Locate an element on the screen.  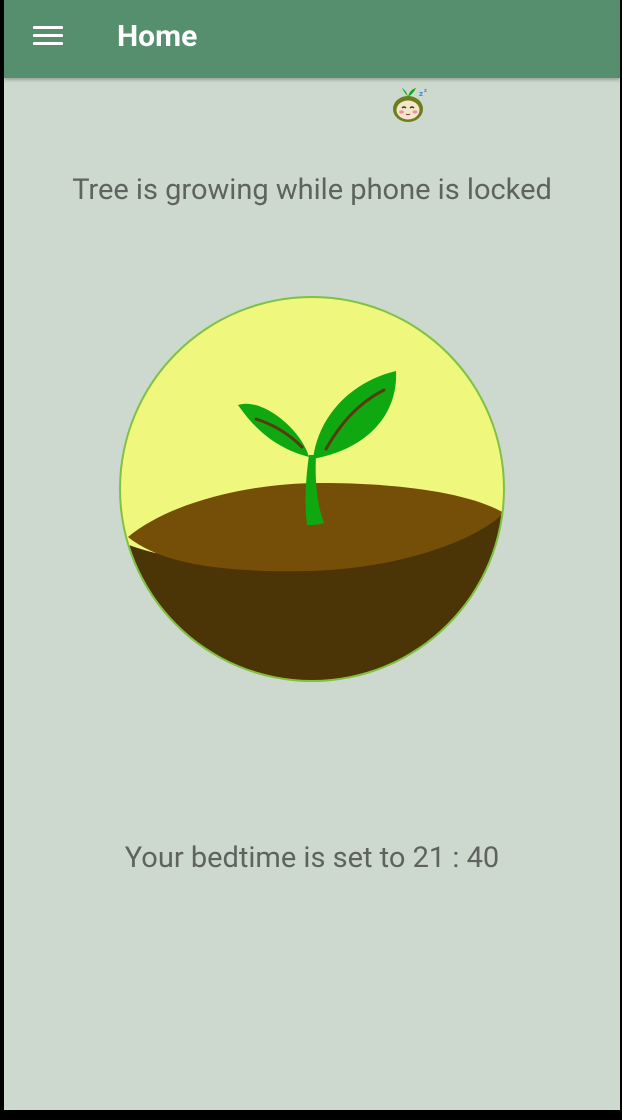
page-title: Home is located at coordinates (157, 36).